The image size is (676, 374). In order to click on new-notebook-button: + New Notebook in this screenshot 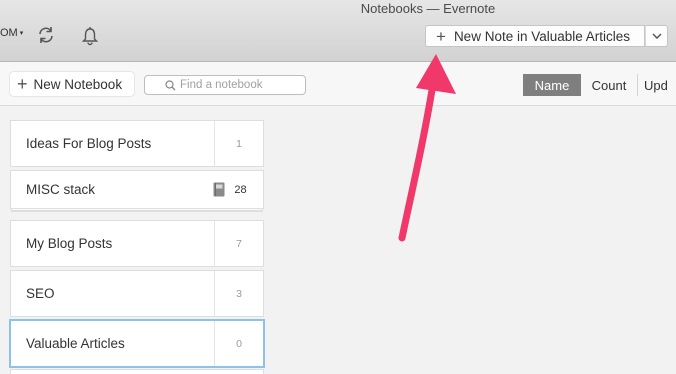, I will do `click(72, 84)`.